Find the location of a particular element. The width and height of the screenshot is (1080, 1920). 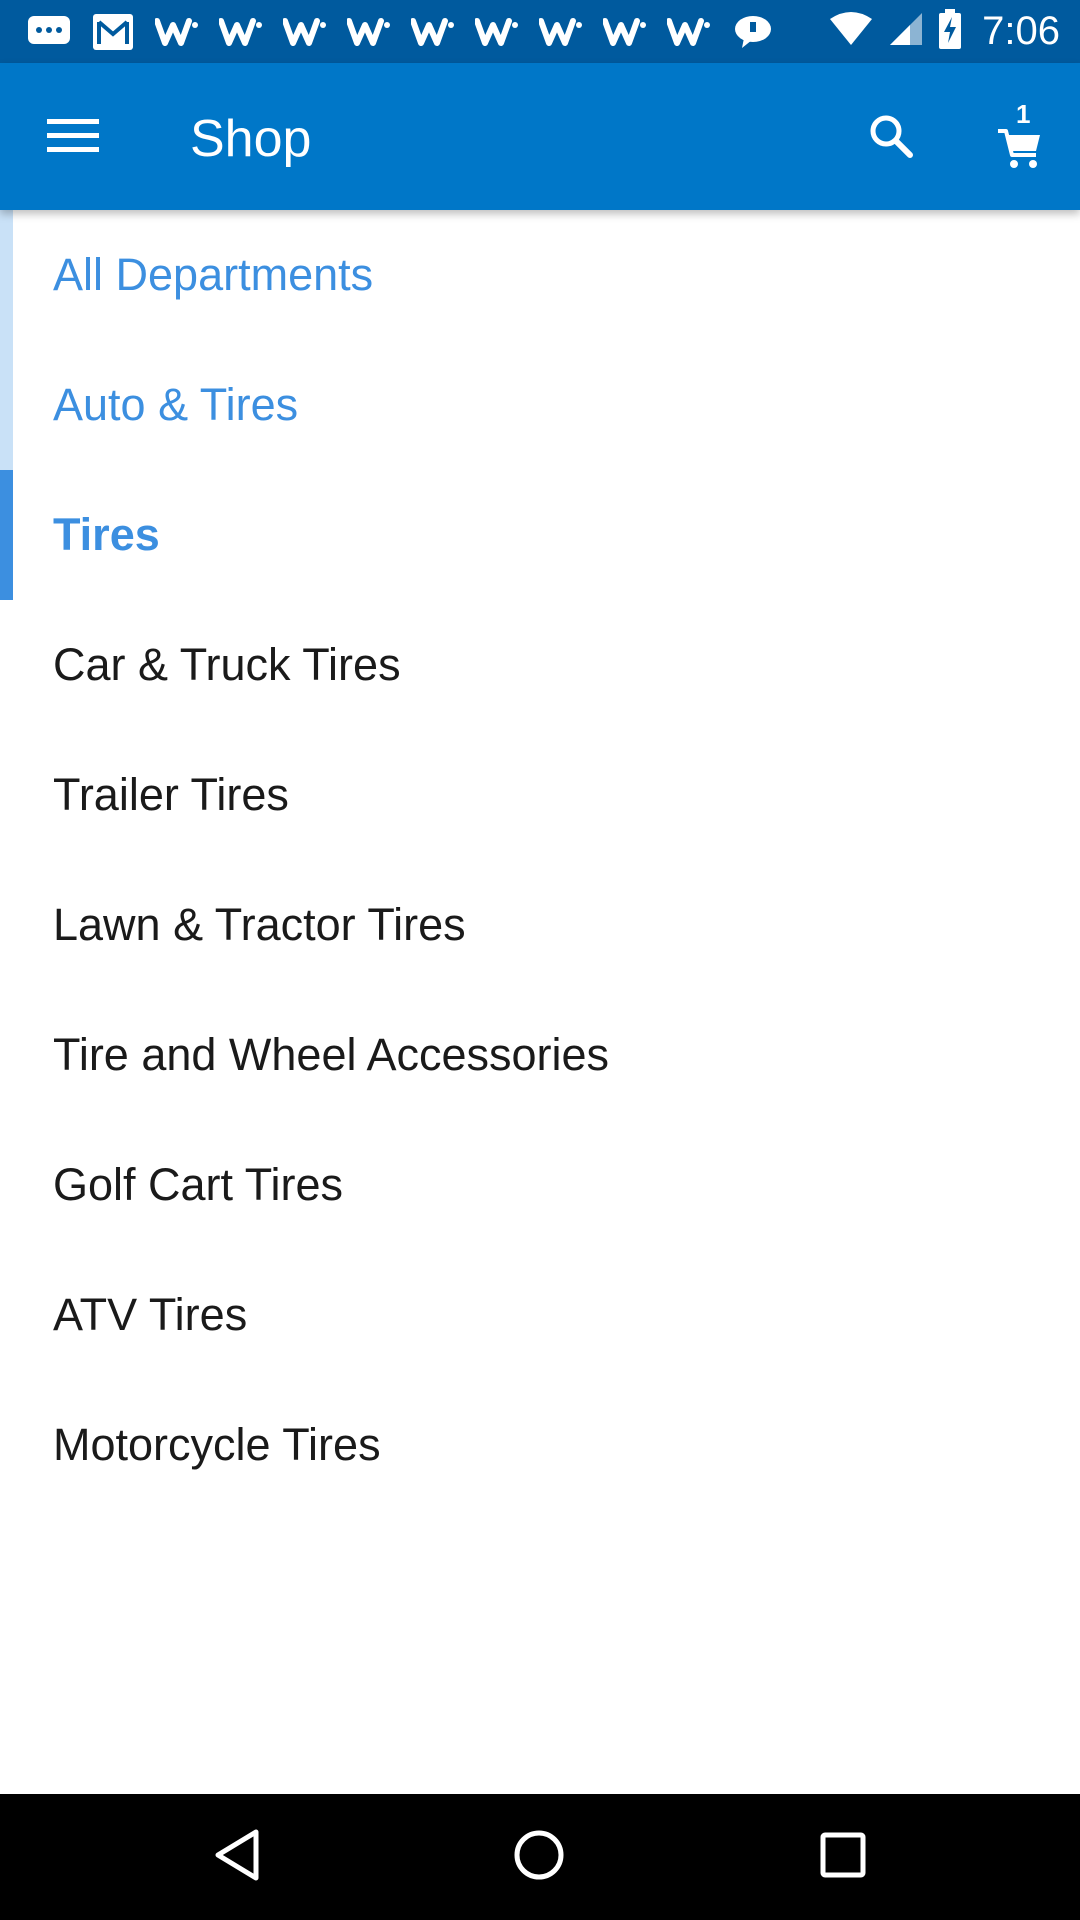

breadcrumb-auto-and-tires: Auto & Tires is located at coordinates (540, 405).